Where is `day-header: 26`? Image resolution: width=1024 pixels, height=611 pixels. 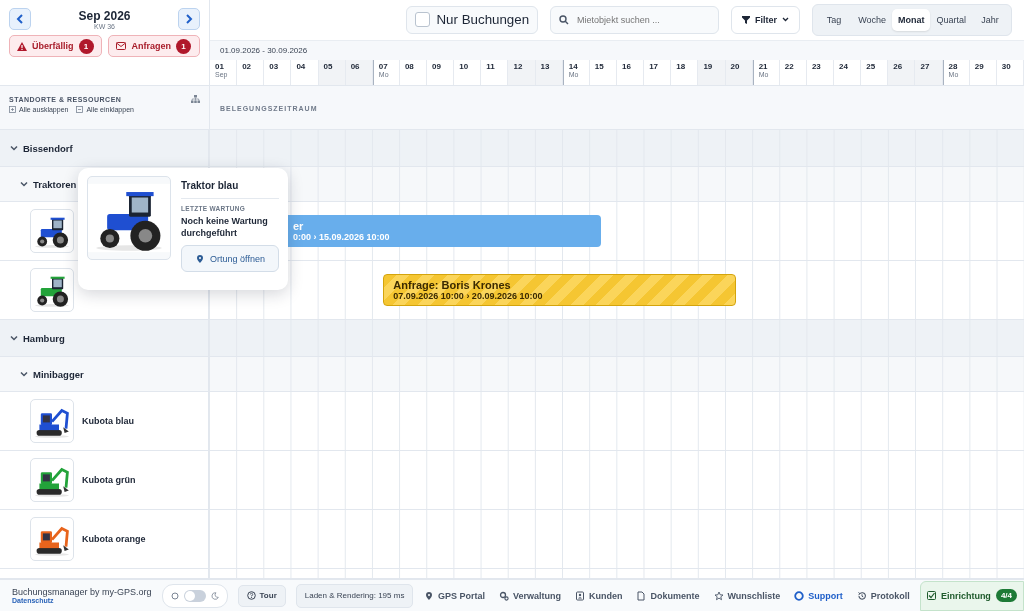
day-header: 26 is located at coordinates (902, 72).